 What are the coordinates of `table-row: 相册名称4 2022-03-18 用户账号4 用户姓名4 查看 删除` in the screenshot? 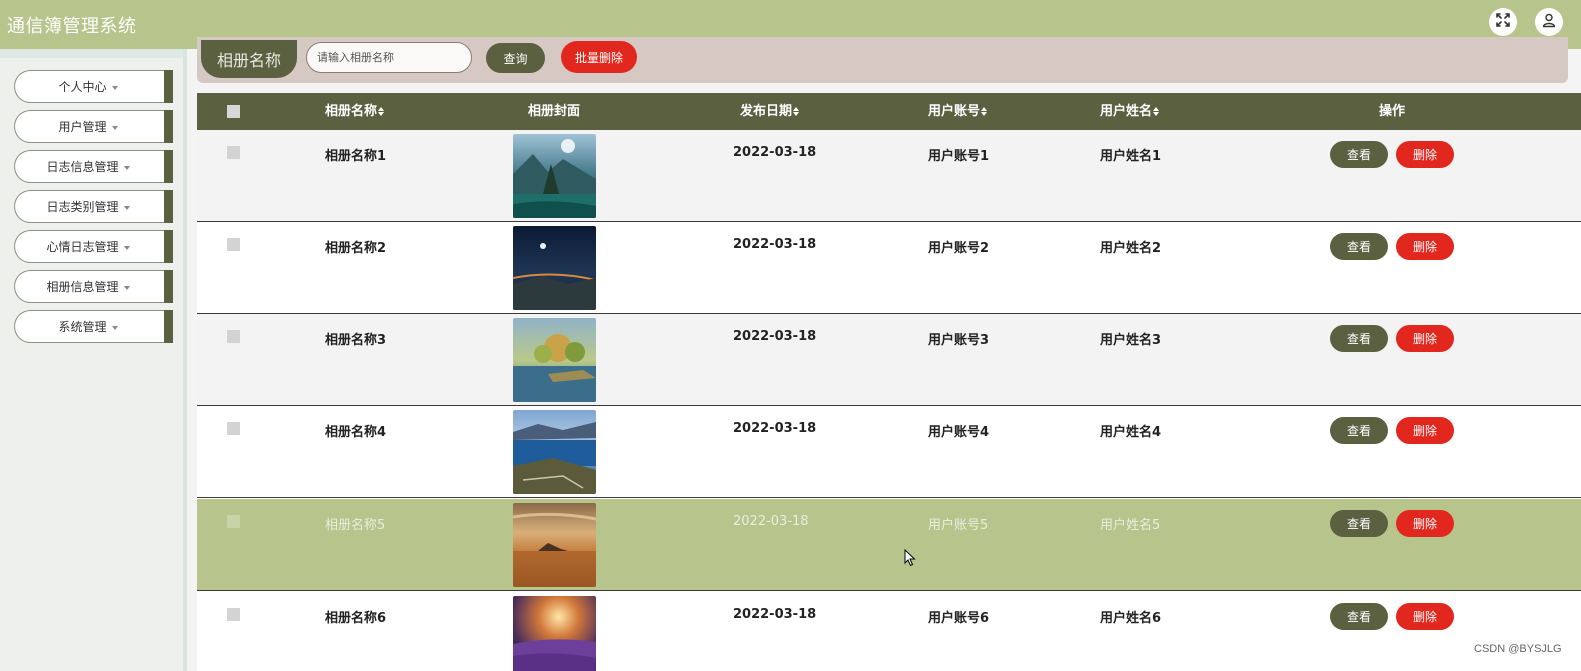 It's located at (889, 452).